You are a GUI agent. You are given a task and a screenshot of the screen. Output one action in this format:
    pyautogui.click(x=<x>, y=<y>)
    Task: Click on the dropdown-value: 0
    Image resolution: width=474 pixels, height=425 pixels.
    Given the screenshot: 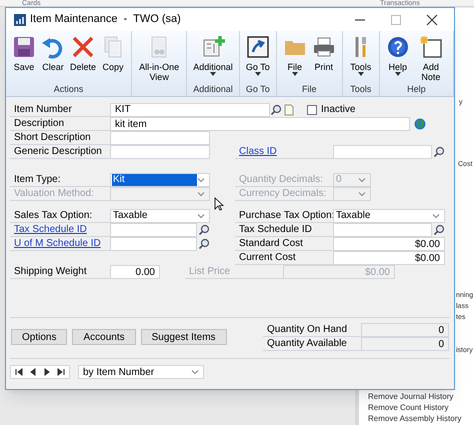 What is the action you would take?
    pyautogui.click(x=339, y=180)
    